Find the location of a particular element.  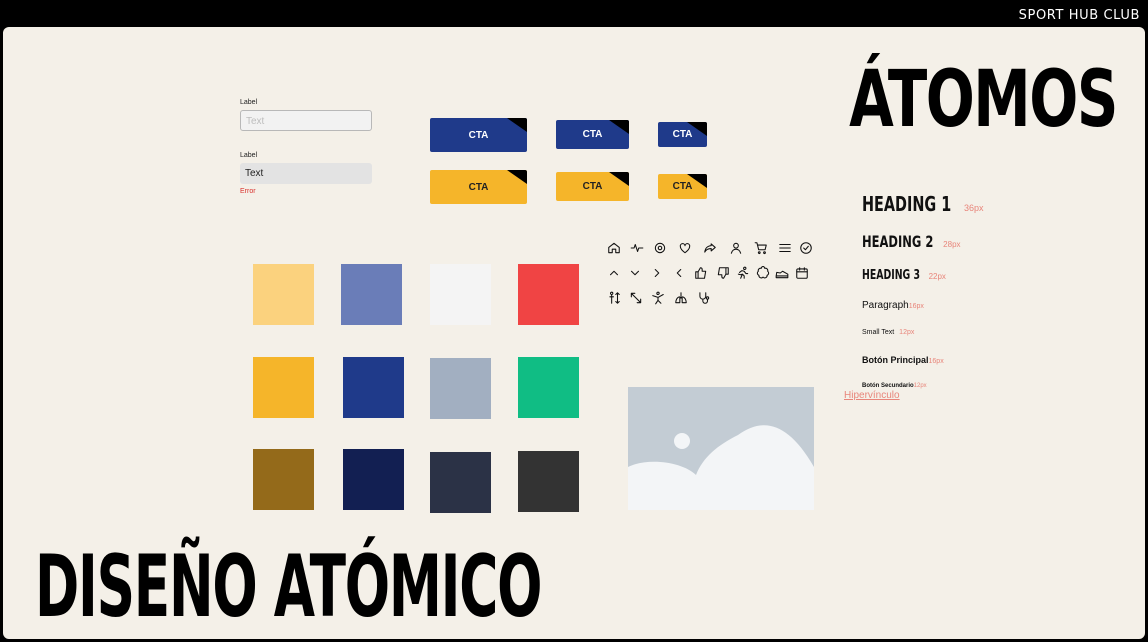

image-placeholder-icon is located at coordinates (721, 448).